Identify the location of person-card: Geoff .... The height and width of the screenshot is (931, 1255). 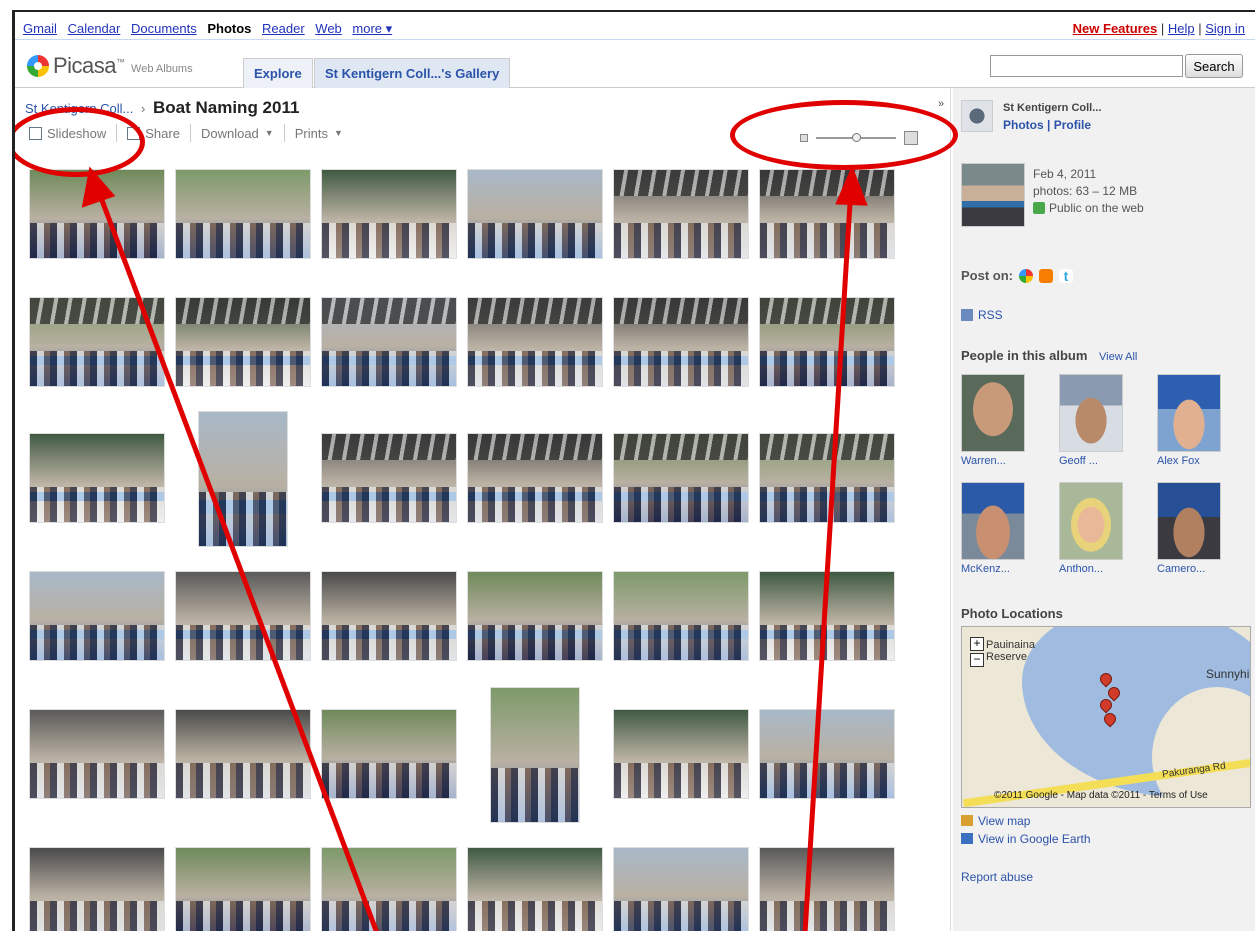
(1099, 420).